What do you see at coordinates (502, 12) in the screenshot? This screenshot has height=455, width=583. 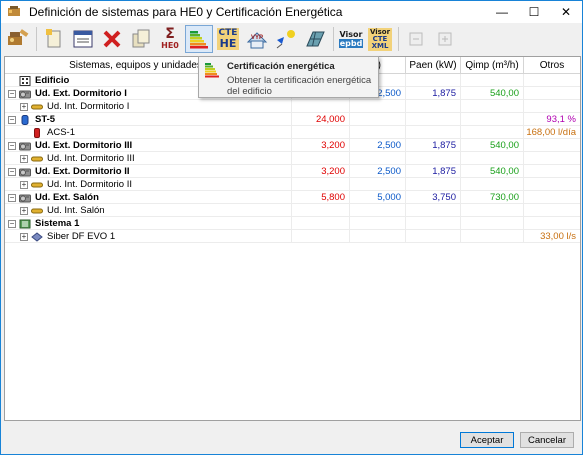 I see `minimize-button: —` at bounding box center [502, 12].